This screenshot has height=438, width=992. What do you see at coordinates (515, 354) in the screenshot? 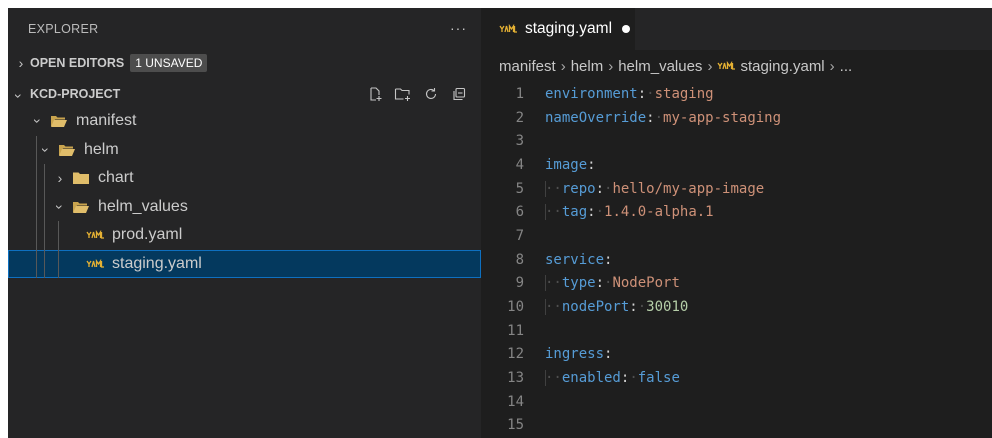
I see `line-number: 12` at bounding box center [515, 354].